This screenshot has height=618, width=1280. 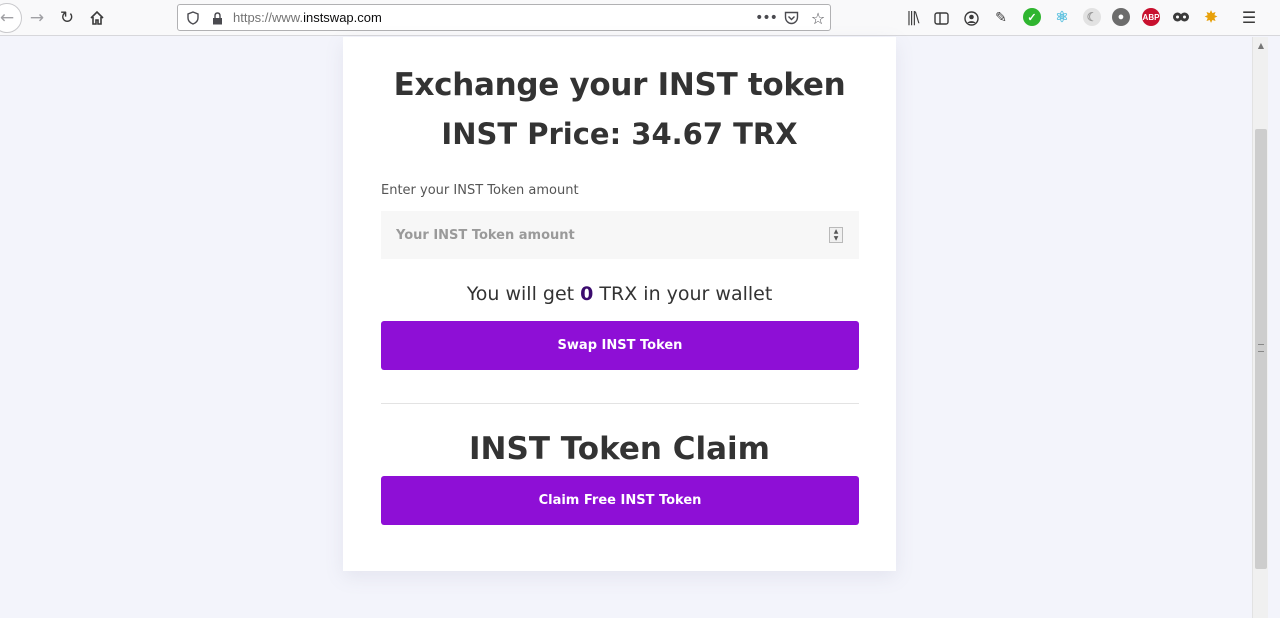 What do you see at coordinates (342, 17) in the screenshot?
I see `url-host: instswap.com` at bounding box center [342, 17].